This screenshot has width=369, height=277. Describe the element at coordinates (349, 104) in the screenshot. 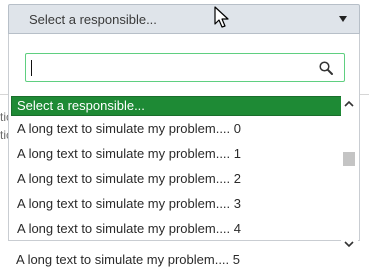

I see `chevron-up-icon` at that location.